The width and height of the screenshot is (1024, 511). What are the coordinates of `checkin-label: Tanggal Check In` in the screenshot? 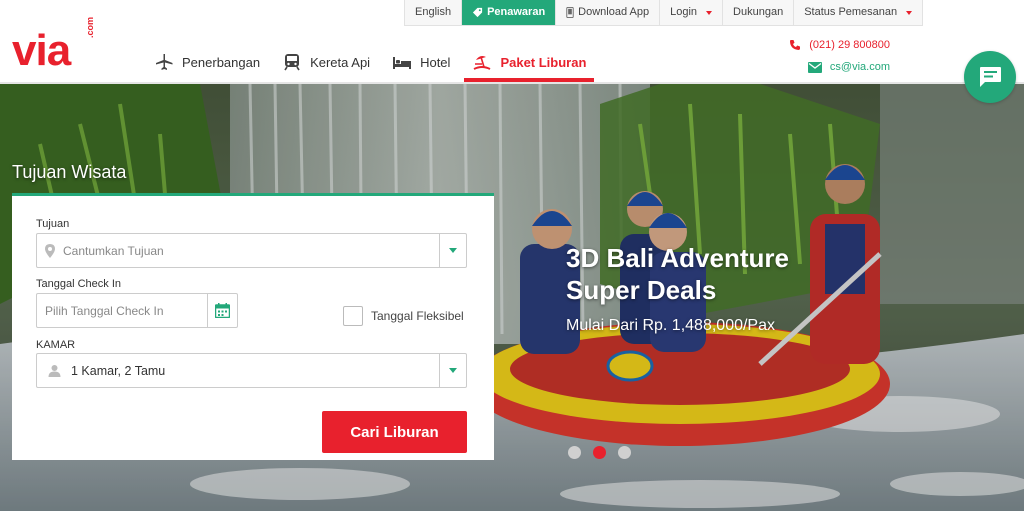 It's located at (78, 284).